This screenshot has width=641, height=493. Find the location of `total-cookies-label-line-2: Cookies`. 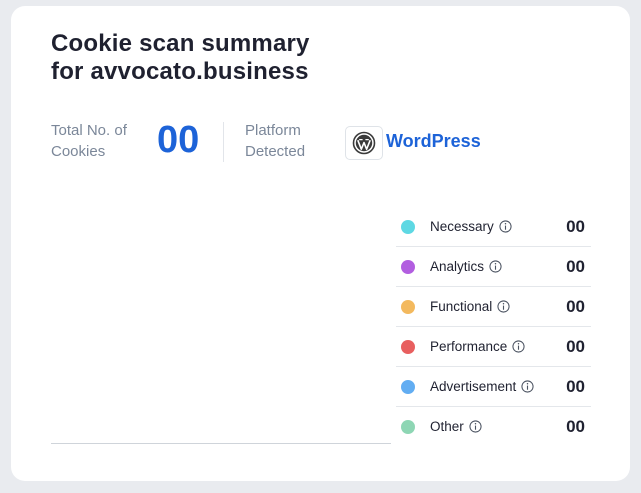

total-cookies-label-line-2: Cookies is located at coordinates (78, 151).